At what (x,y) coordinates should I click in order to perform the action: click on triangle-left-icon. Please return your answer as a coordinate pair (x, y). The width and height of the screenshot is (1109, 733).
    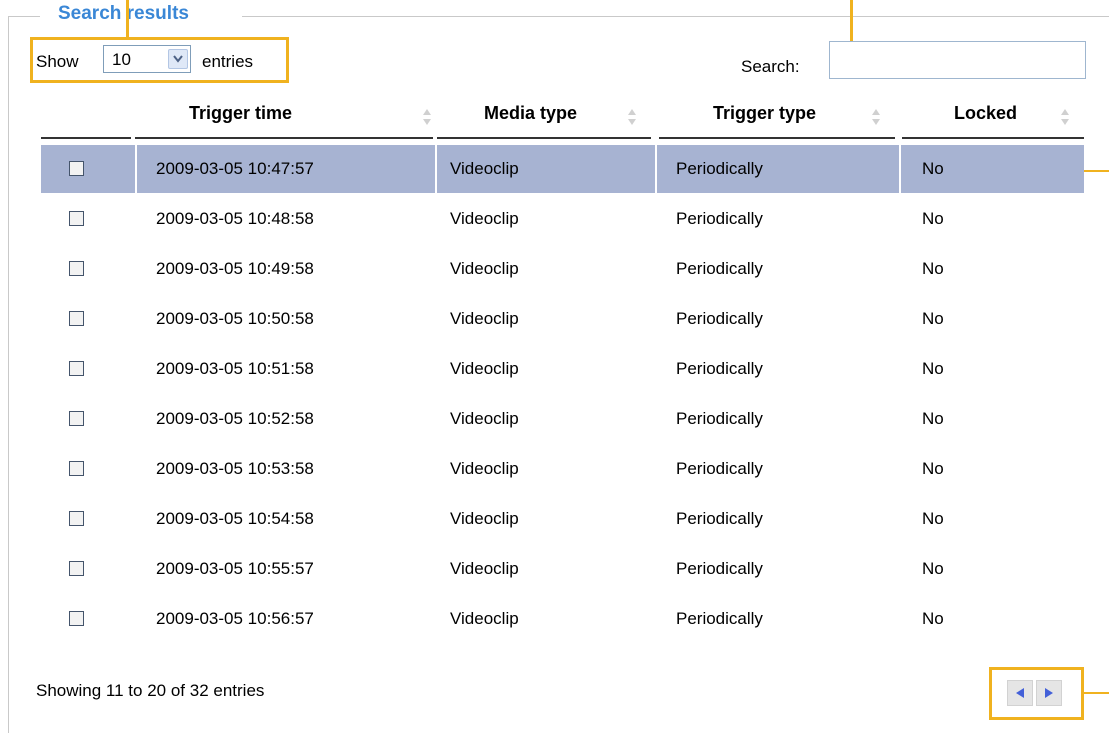
    Looking at the image, I should click on (1020, 693).